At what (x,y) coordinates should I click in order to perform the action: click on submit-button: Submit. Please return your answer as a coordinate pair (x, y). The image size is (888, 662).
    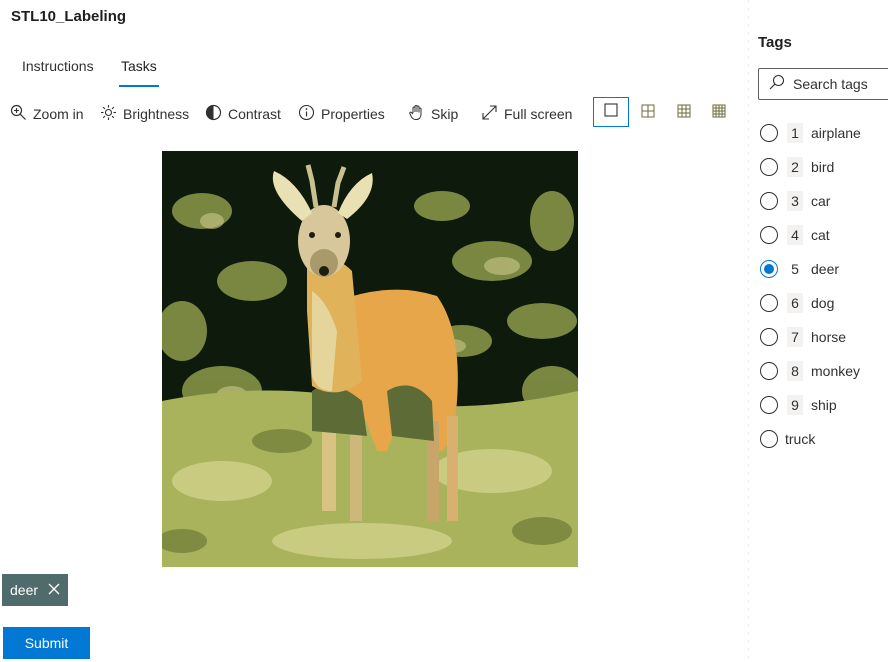
    Looking at the image, I should click on (46, 643).